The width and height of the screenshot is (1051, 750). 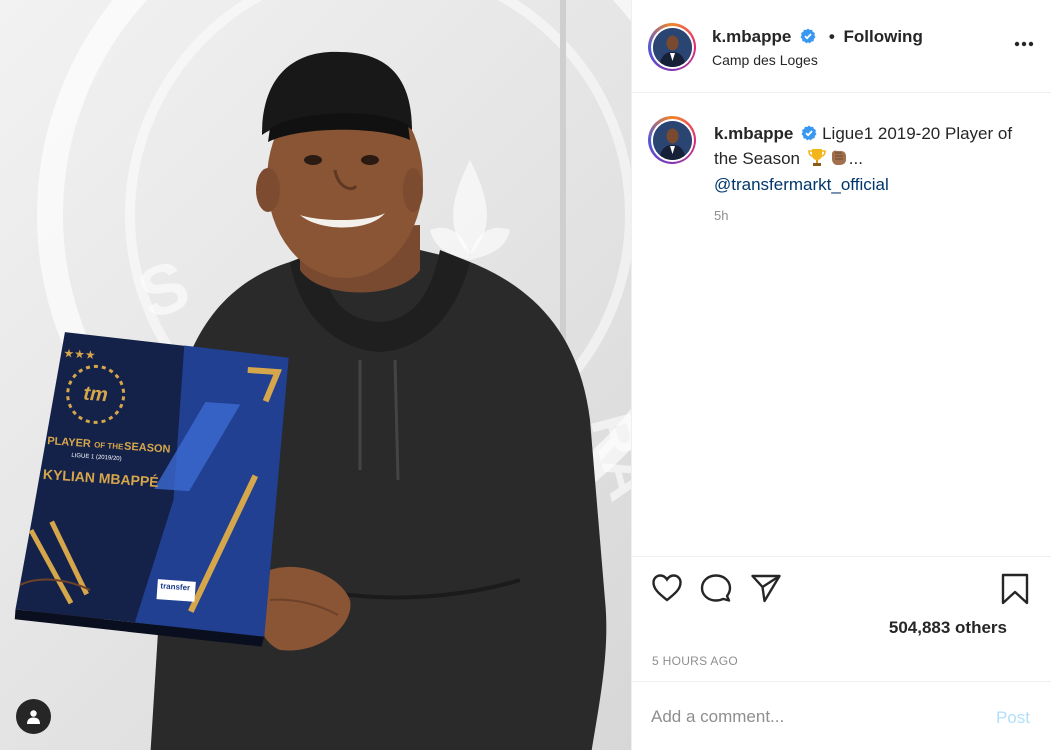 What do you see at coordinates (801, 184) in the screenshot?
I see `mention-link: @transfermarkt_official` at bounding box center [801, 184].